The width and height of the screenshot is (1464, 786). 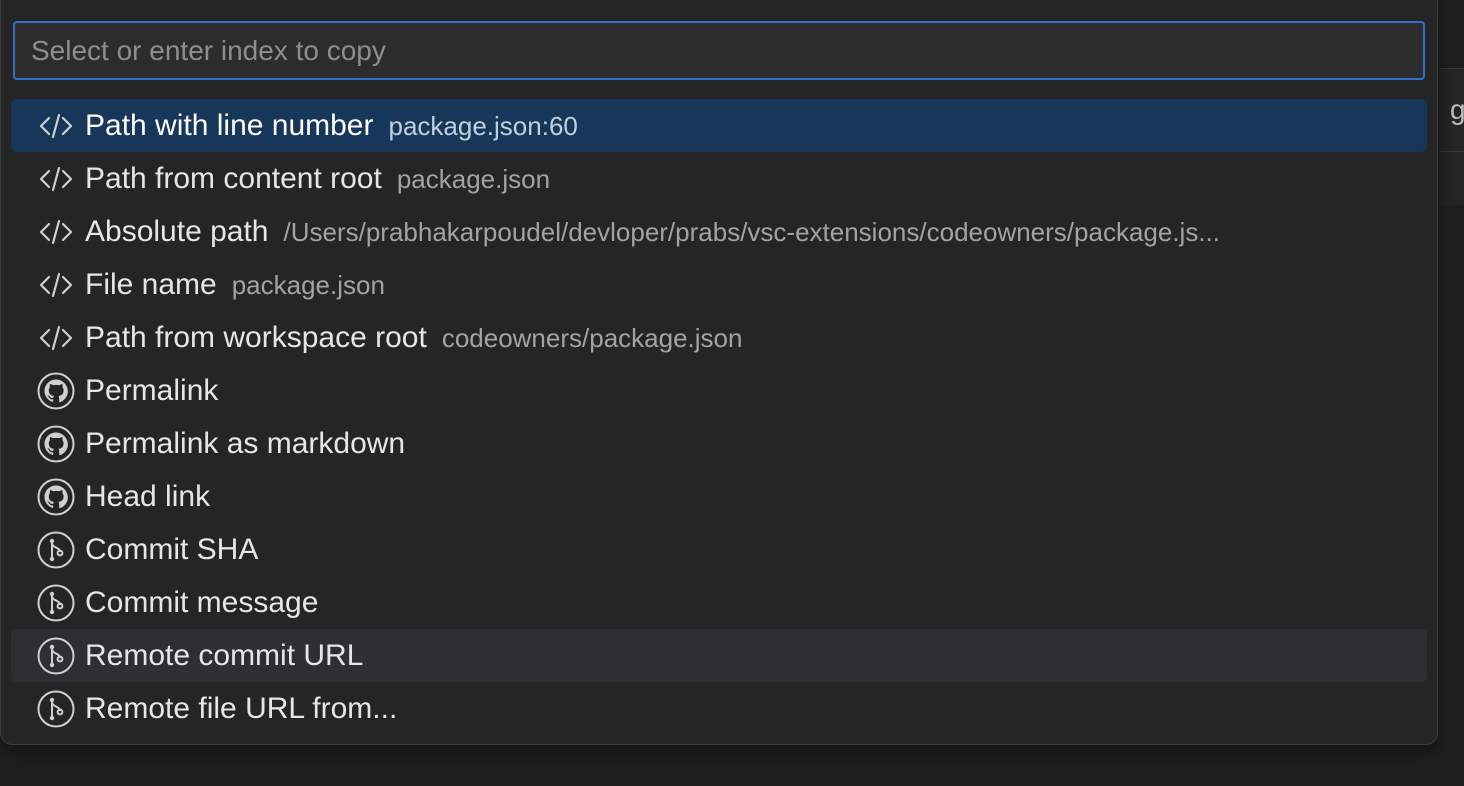 I want to click on search-input, so click(x=719, y=50).